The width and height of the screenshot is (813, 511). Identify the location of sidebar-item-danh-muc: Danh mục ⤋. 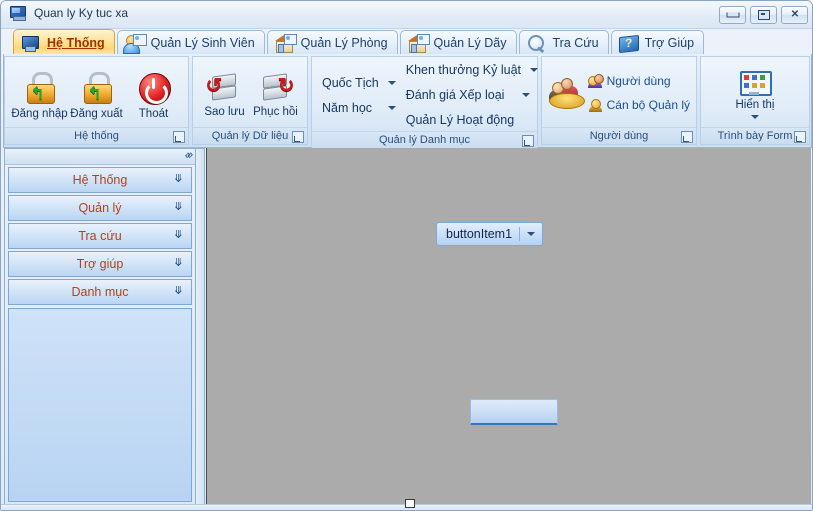
(100, 292).